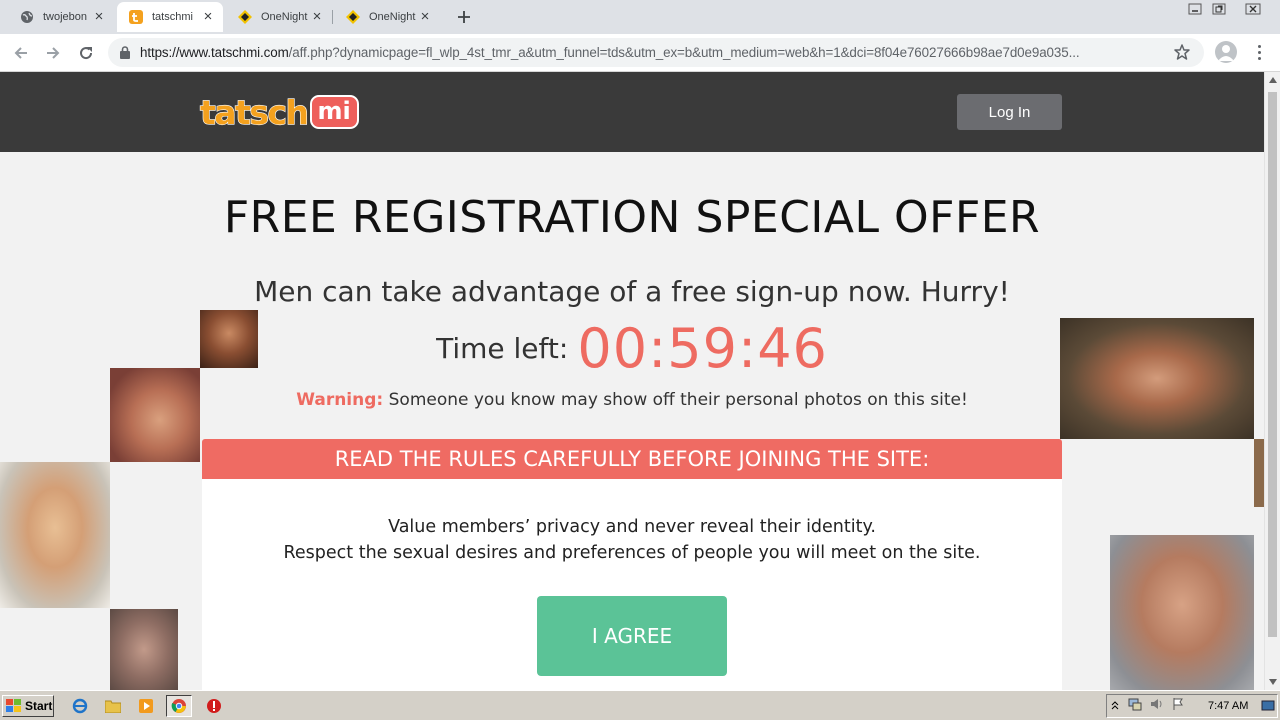  What do you see at coordinates (65, 17) in the screenshot?
I see `tab-title: twojebon` at bounding box center [65, 17].